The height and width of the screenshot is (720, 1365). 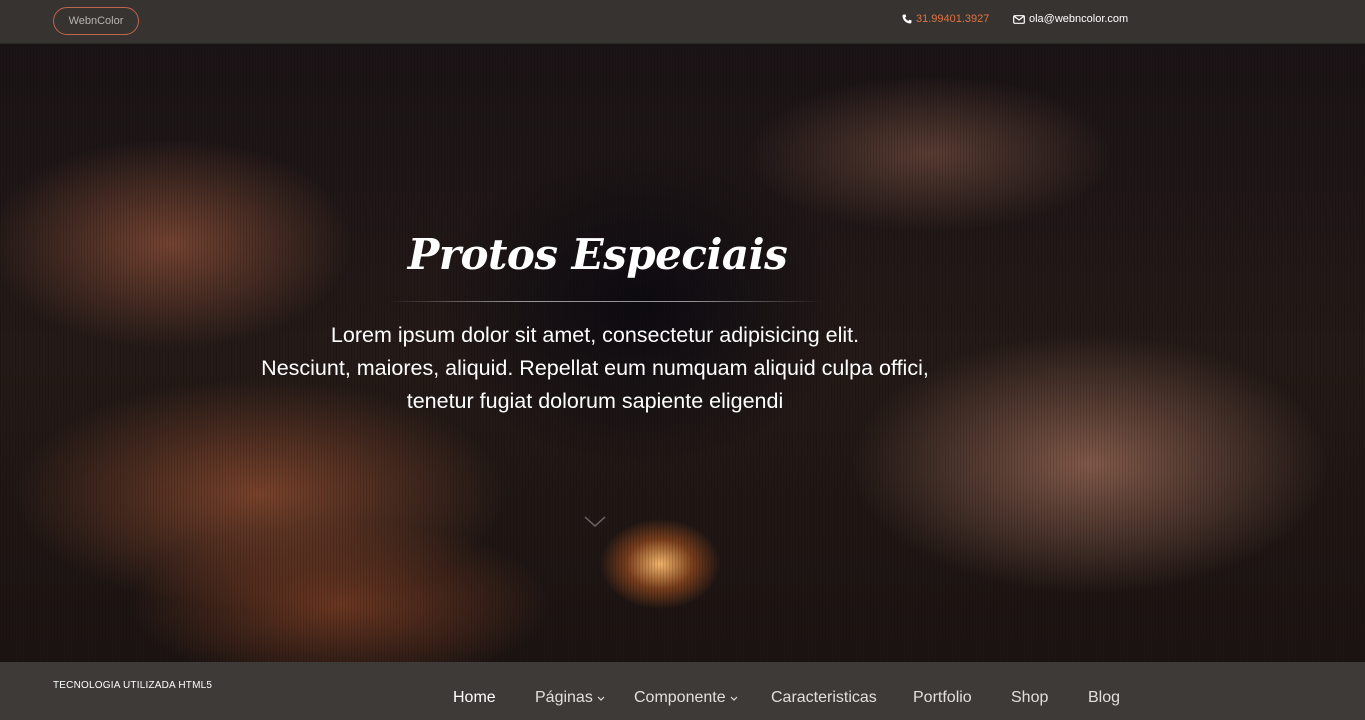 I want to click on nav-item-label: Componente, so click(x=680, y=697).